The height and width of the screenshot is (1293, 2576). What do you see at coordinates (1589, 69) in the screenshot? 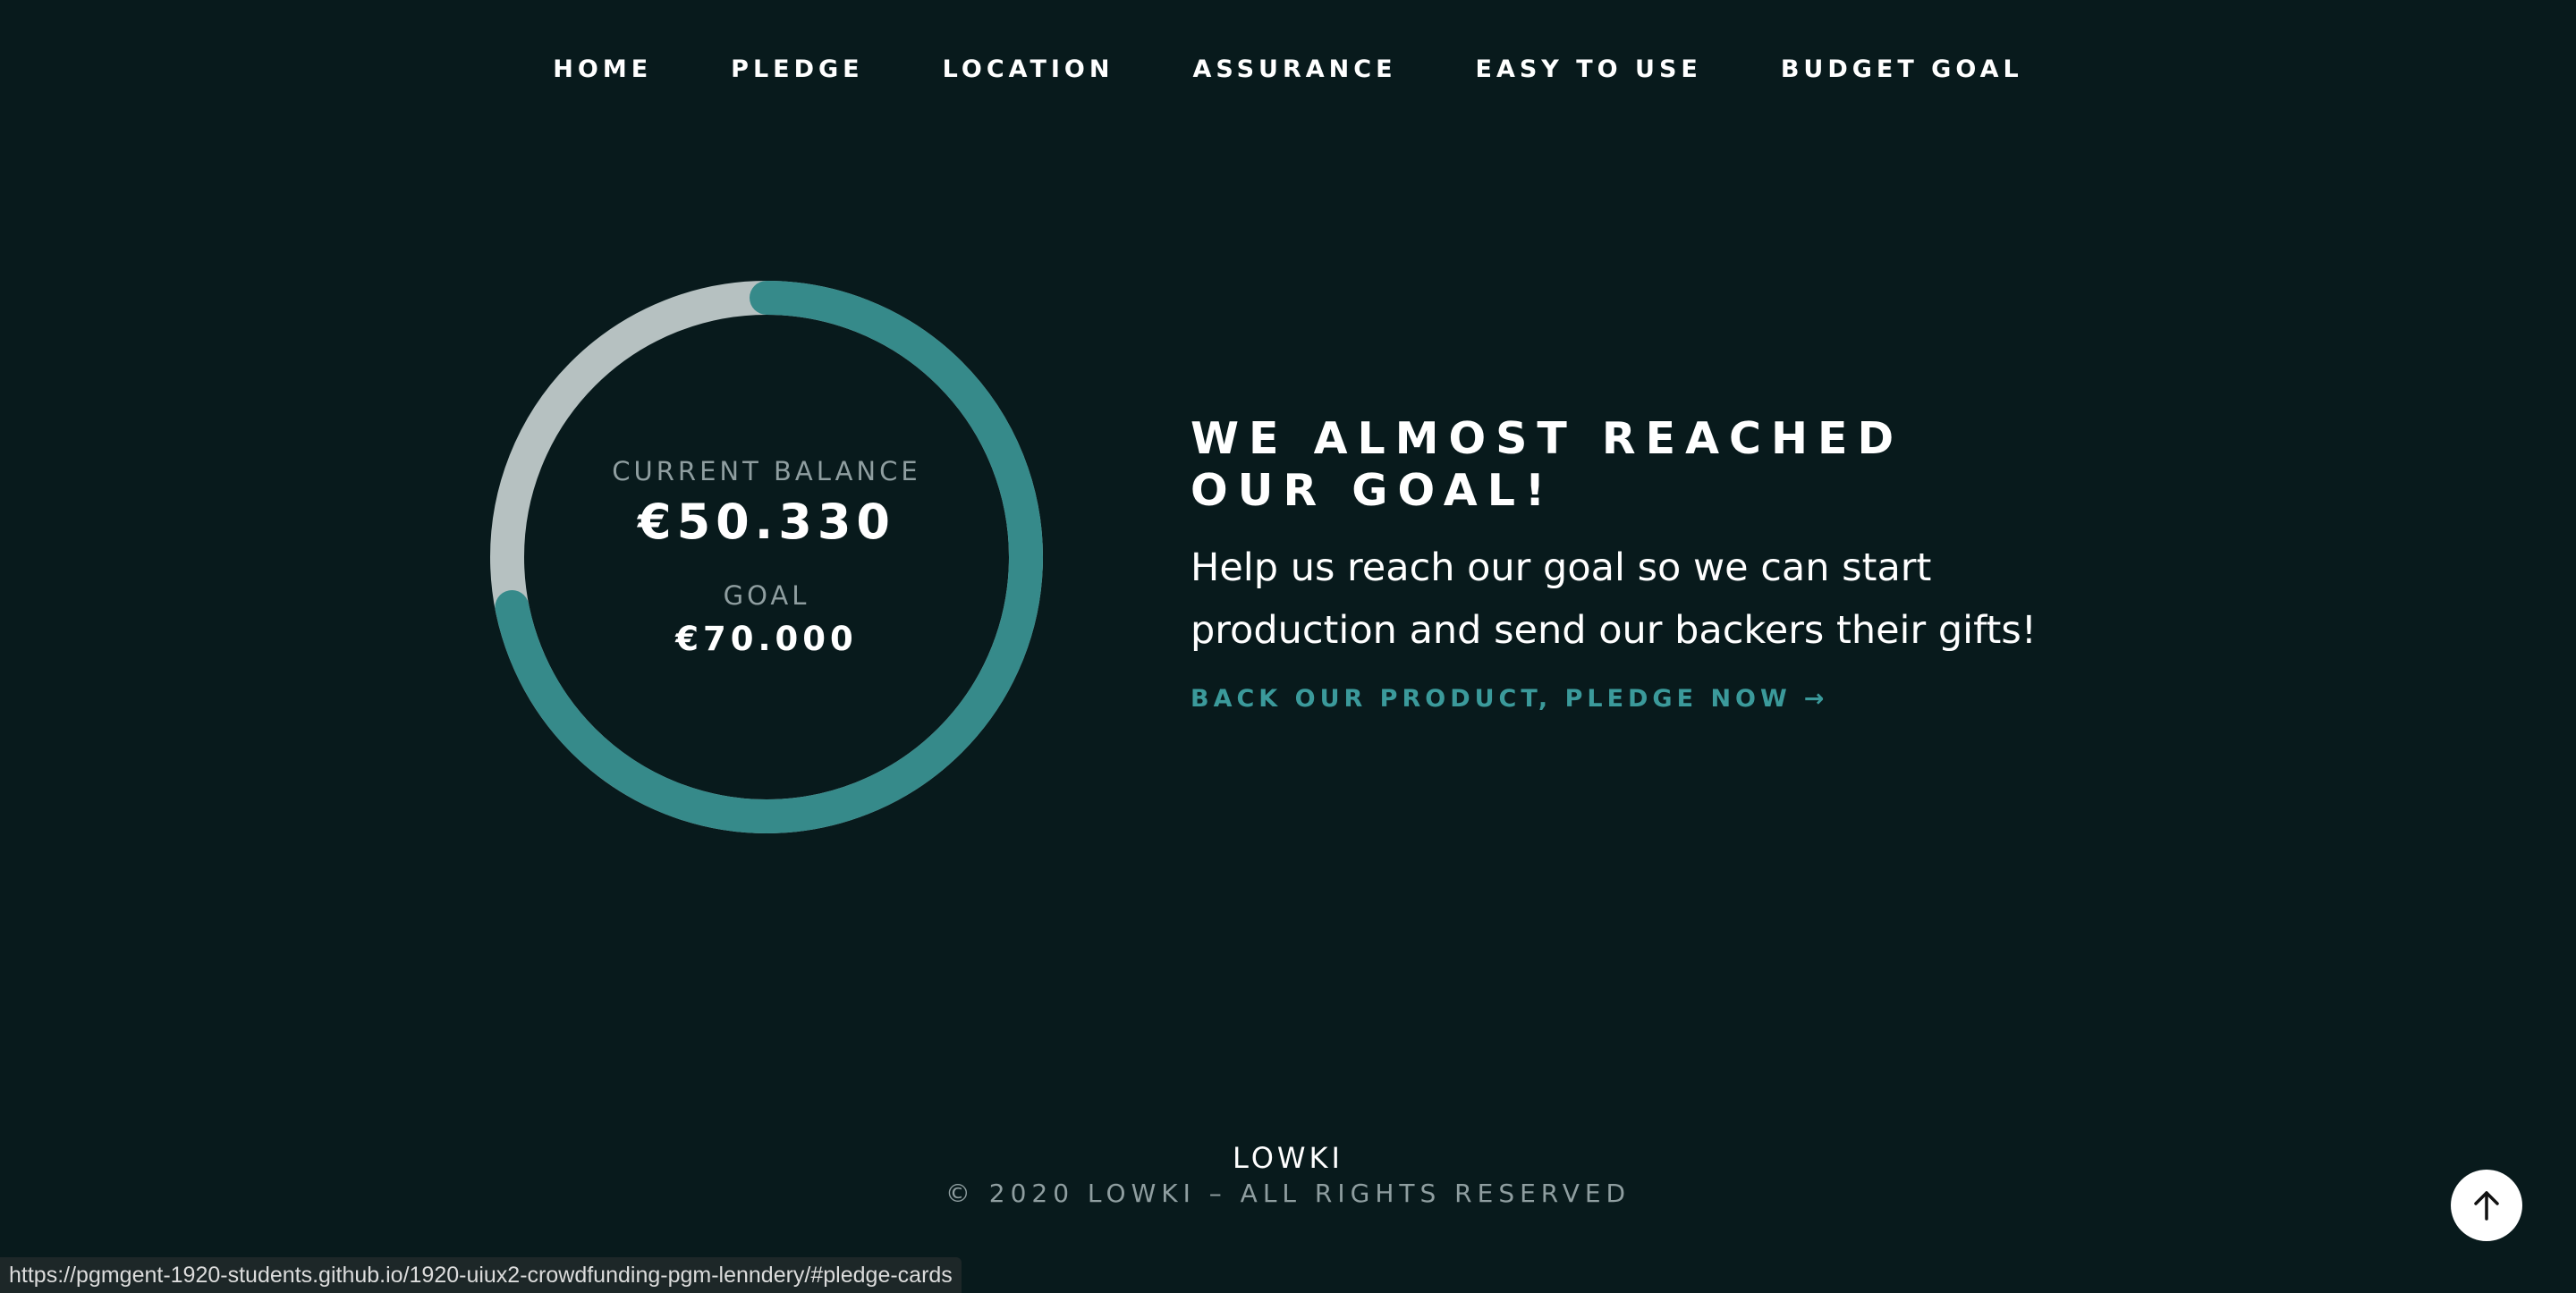
I see `nav-easy-to-use: EASY TO USE` at bounding box center [1589, 69].